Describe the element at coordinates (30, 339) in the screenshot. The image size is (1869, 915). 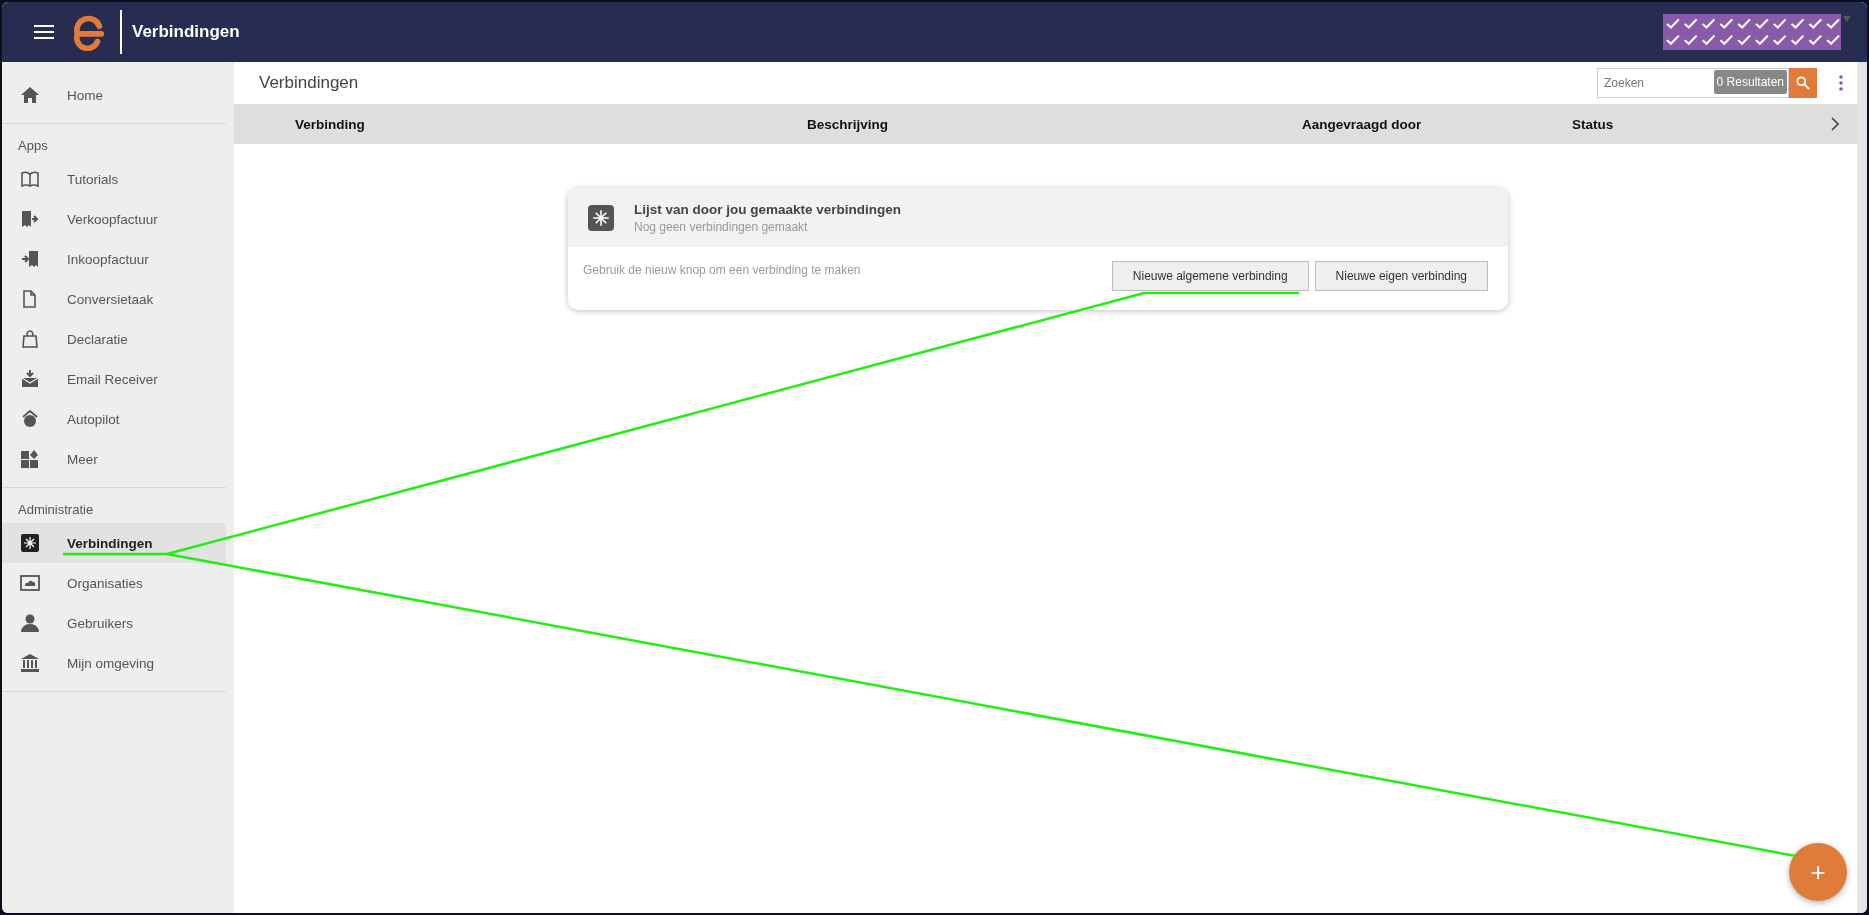
I see `bag-icon` at that location.